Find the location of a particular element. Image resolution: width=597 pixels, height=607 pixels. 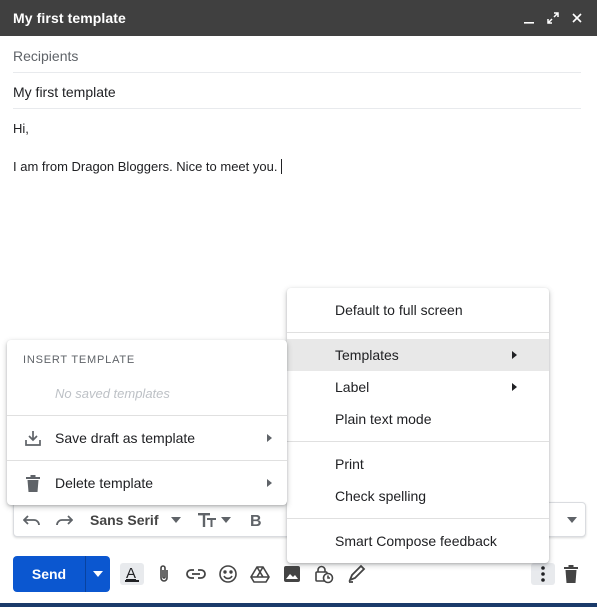

recipients-field: Recipients is located at coordinates (297, 55).